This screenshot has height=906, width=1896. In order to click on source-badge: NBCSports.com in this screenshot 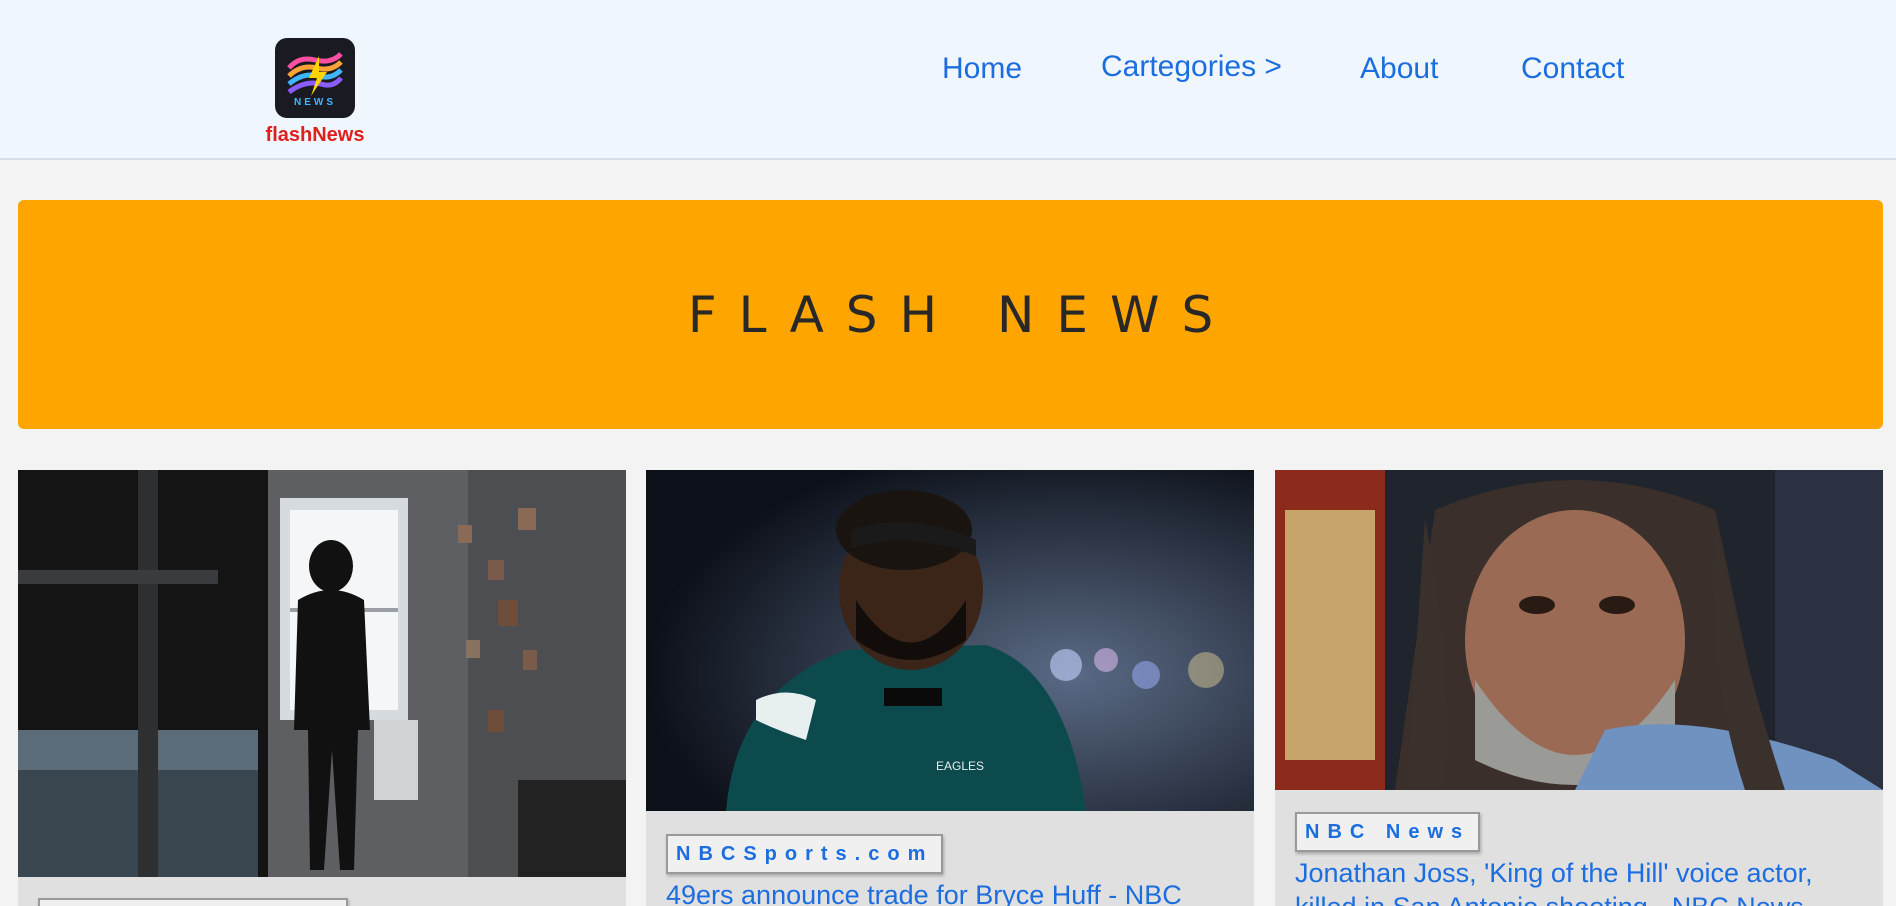, I will do `click(805, 854)`.